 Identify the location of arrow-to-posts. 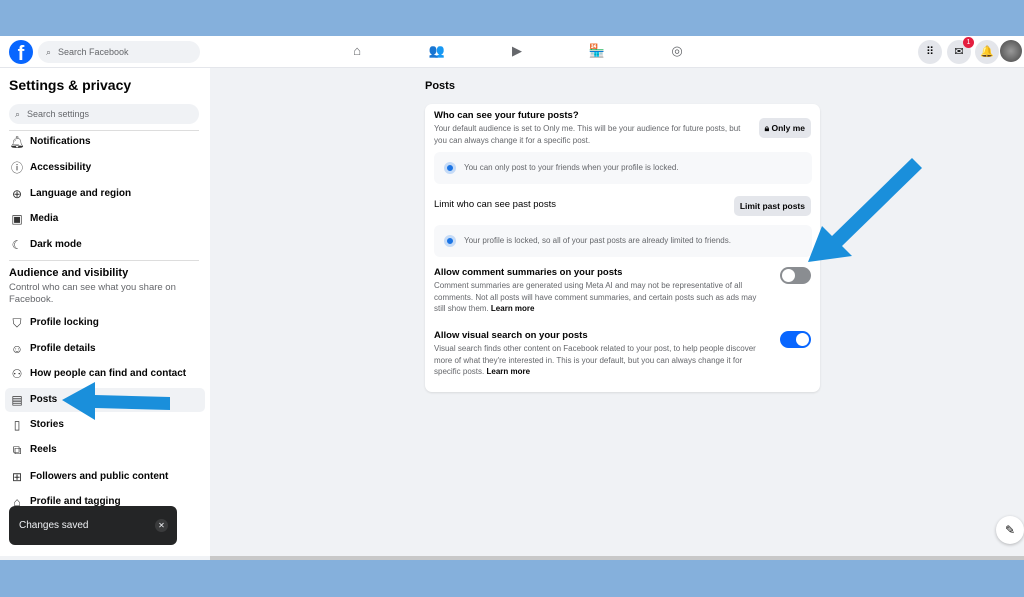
(116, 401).